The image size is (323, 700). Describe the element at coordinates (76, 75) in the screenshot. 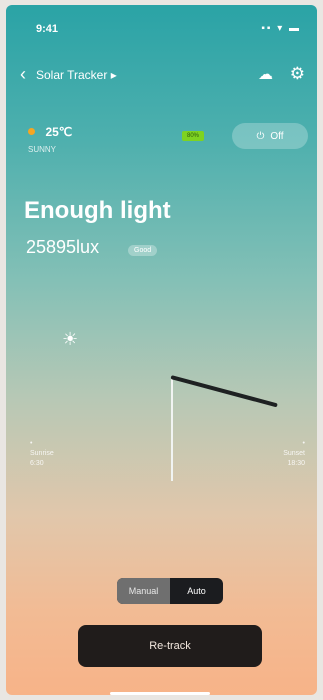

I see `device-title: Solar Tracker ▸` at that location.